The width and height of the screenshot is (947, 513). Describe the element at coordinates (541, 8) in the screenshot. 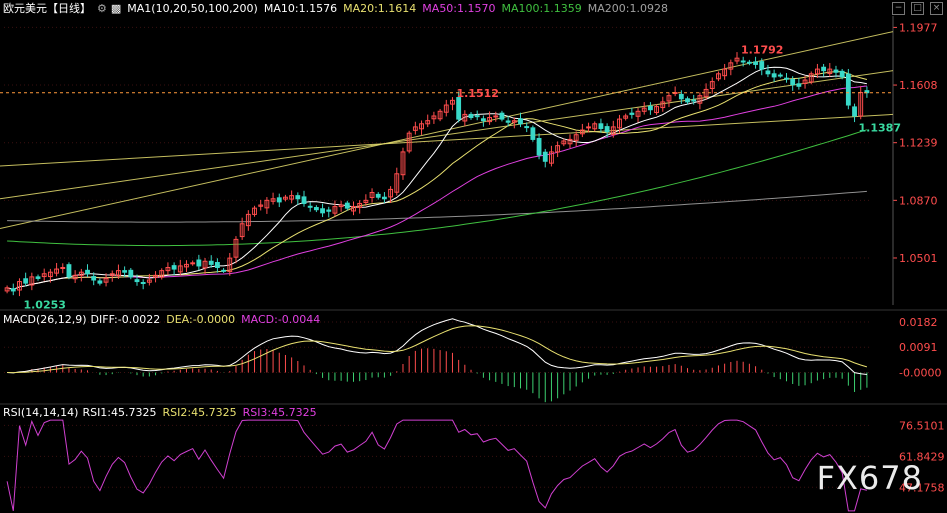

I see `ma100-value: MA100:1.1359` at that location.